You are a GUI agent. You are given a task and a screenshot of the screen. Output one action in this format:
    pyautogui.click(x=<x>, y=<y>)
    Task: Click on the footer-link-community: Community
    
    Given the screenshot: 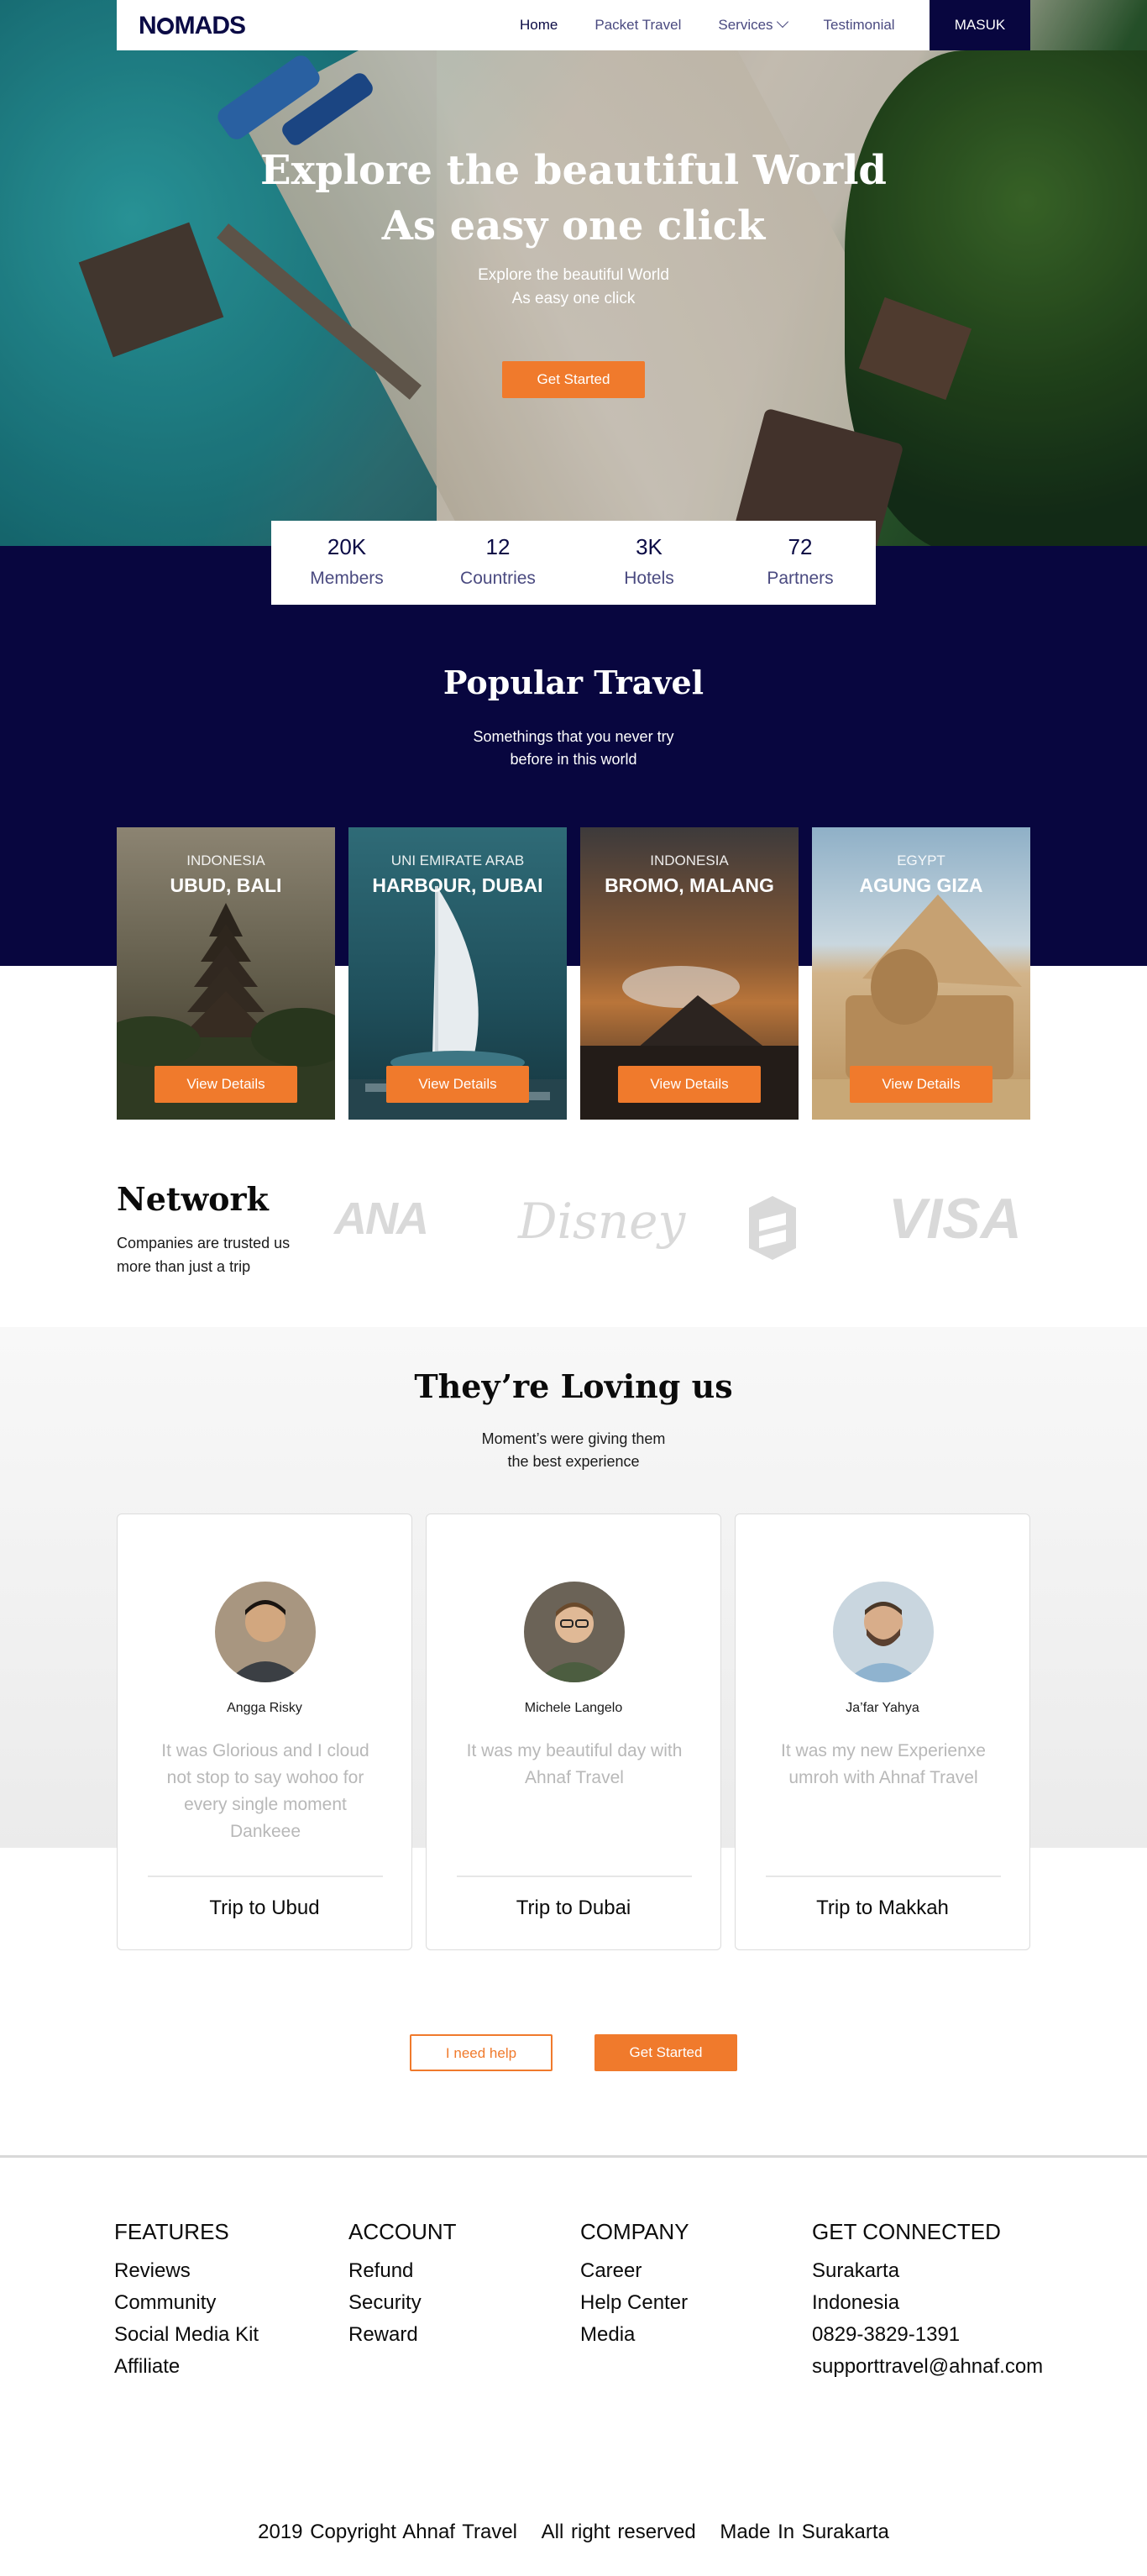 What is the action you would take?
    pyautogui.click(x=186, y=2303)
    